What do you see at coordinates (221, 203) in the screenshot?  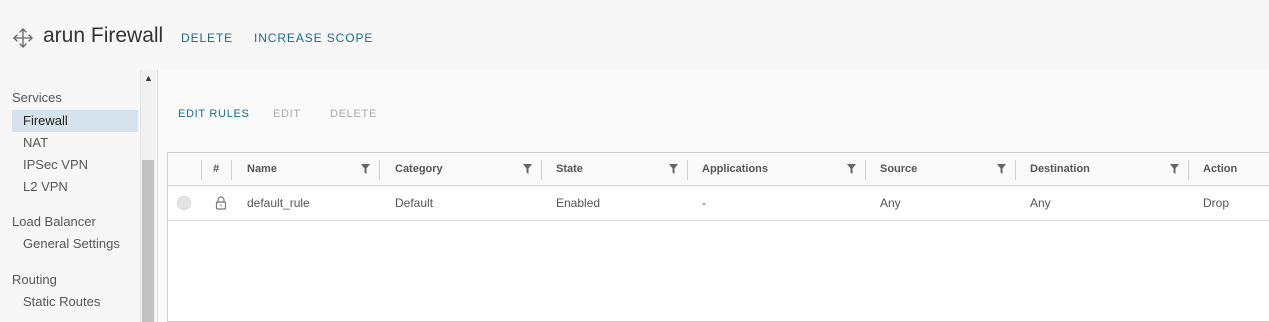 I see `lock-icon` at bounding box center [221, 203].